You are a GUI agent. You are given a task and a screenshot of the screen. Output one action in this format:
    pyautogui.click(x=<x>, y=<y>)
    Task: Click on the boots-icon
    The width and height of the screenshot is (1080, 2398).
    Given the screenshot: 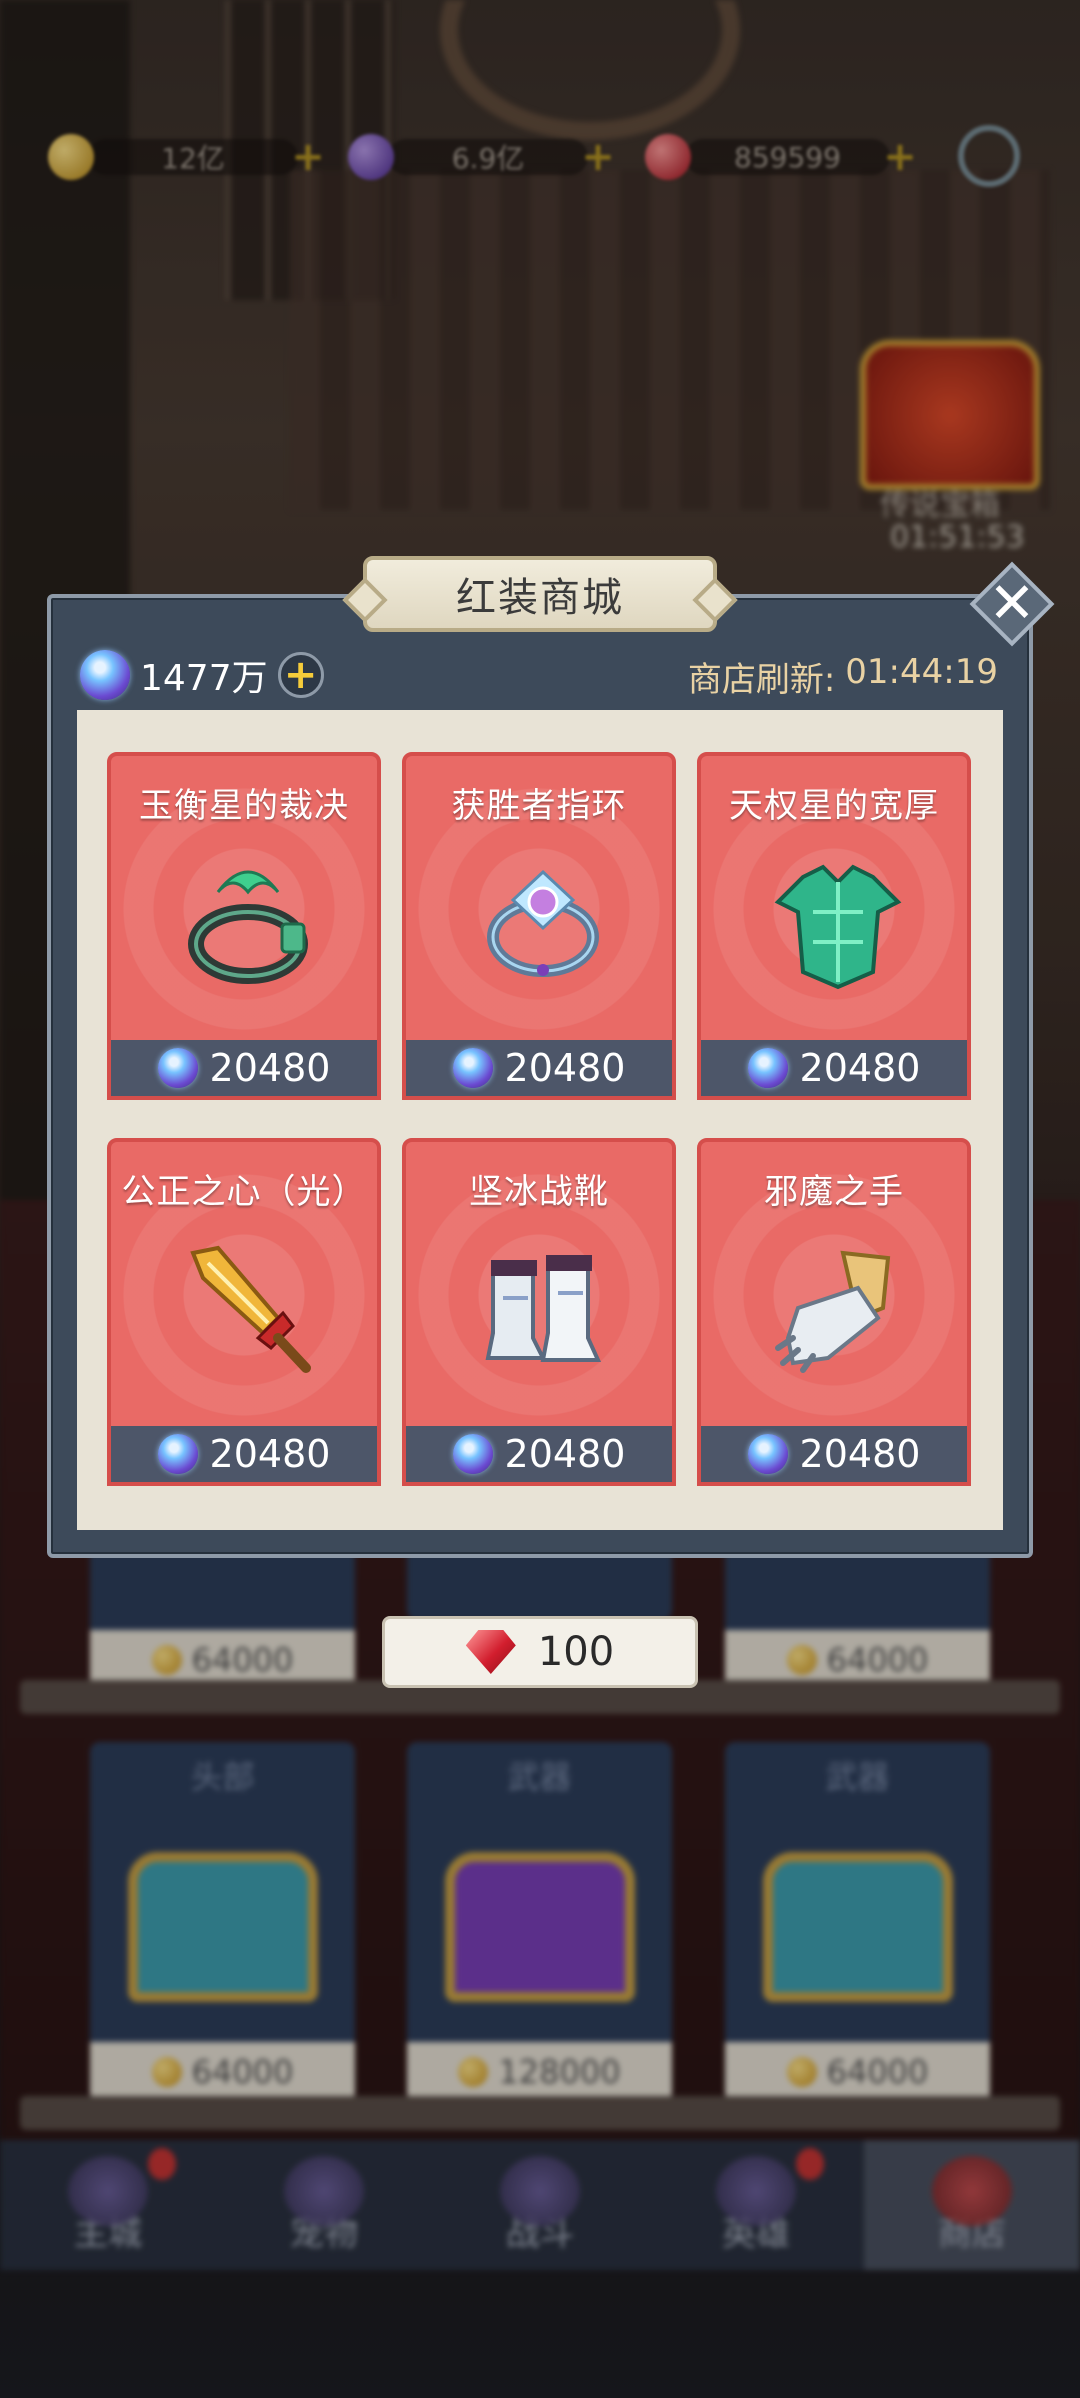 What is the action you would take?
    pyautogui.click(x=543, y=1308)
    